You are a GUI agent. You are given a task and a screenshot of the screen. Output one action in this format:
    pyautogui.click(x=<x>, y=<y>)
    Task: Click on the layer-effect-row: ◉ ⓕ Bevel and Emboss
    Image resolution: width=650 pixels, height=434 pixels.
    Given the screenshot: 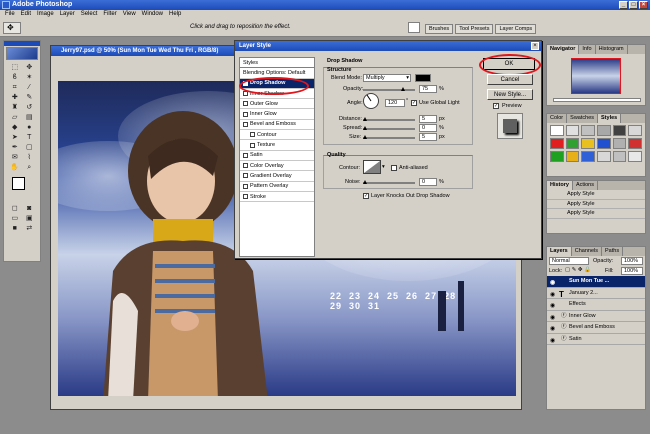 What is the action you would take?
    pyautogui.click(x=596, y=328)
    